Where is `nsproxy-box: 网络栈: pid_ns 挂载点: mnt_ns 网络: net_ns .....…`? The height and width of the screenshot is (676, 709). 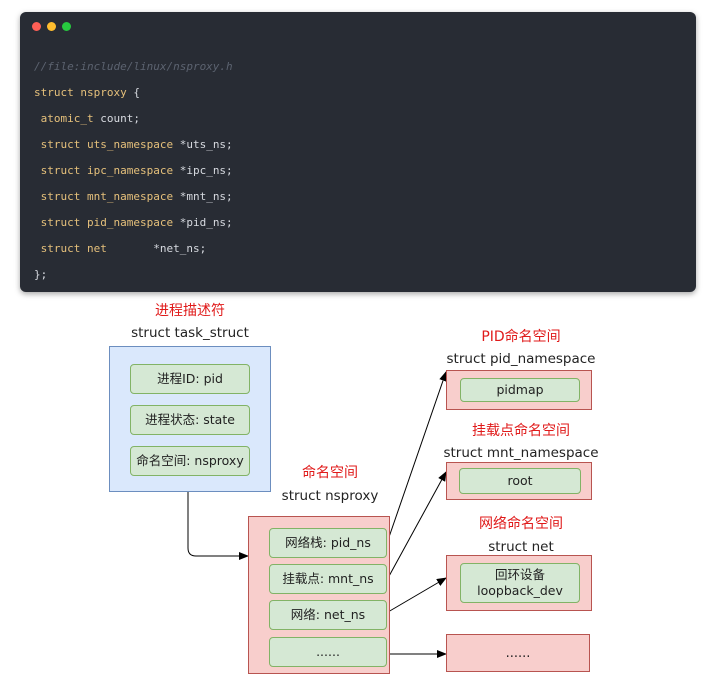 nsproxy-box: 网络栈: pid_ns 挂载点: mnt_ns 网络: net_ns .....… is located at coordinates (319, 595).